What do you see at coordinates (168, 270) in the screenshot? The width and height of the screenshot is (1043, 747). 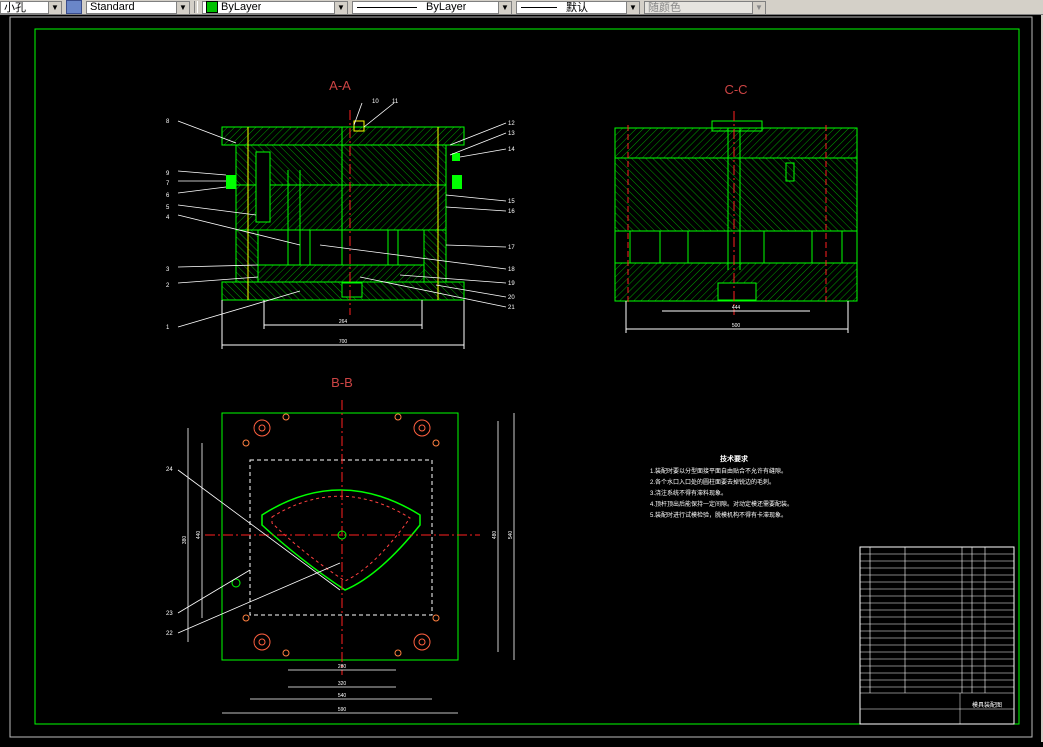 I see `aa-label: 3` at bounding box center [168, 270].